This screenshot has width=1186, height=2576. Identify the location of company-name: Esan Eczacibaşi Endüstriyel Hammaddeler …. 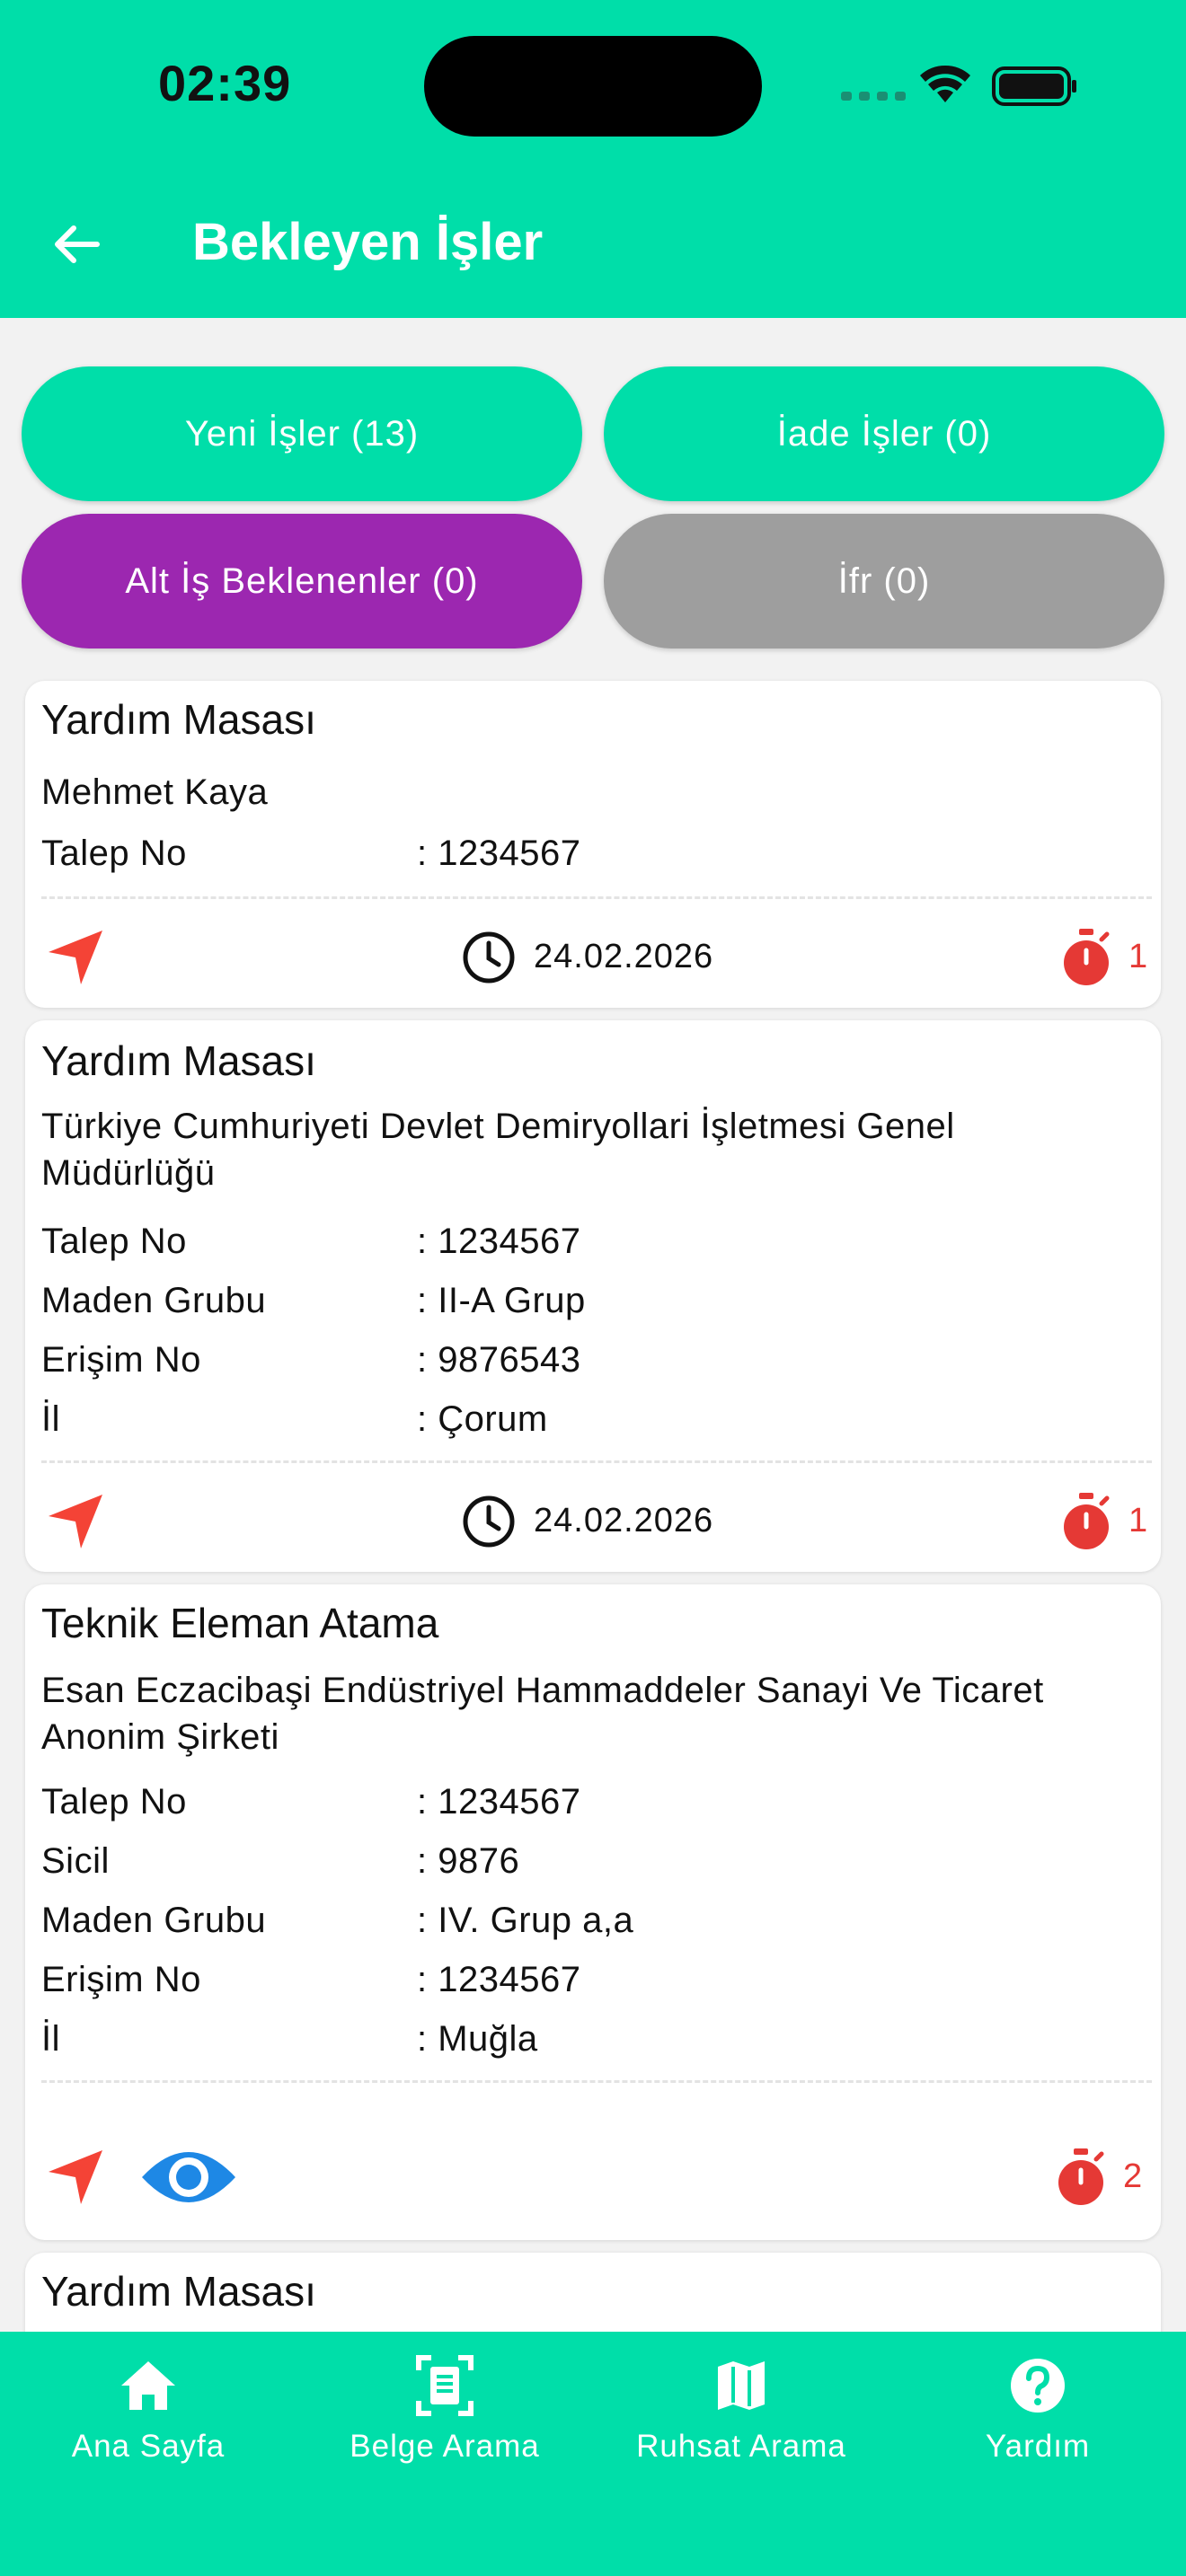
(542, 1714).